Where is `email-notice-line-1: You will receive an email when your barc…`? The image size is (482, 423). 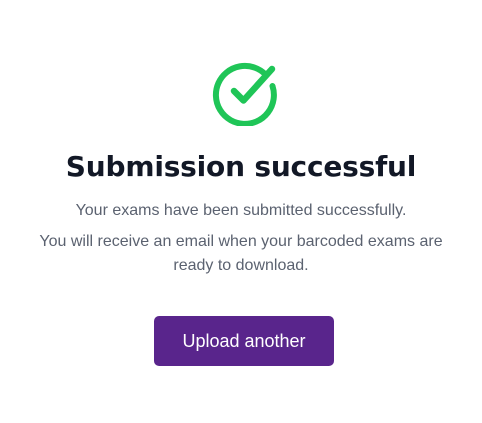
email-notice-line-1: You will receive an email when your barc… is located at coordinates (241, 241).